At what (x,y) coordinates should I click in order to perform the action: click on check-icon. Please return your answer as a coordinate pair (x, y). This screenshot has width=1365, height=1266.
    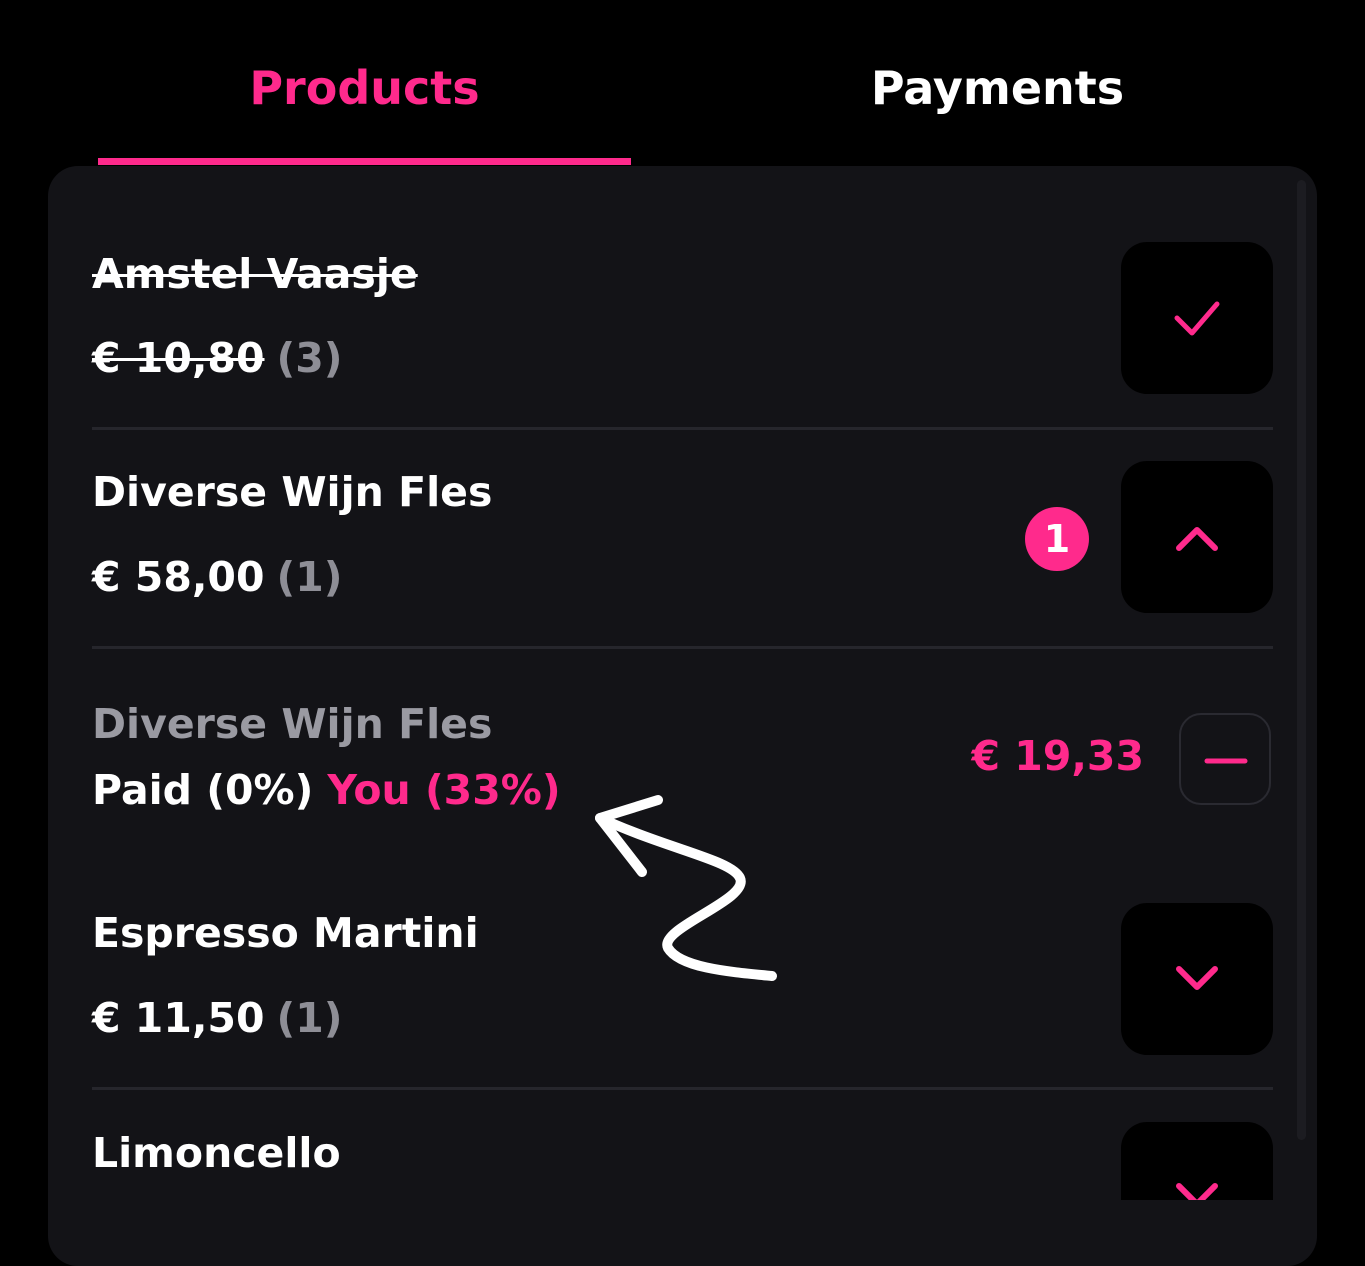
    Looking at the image, I should click on (1197, 318).